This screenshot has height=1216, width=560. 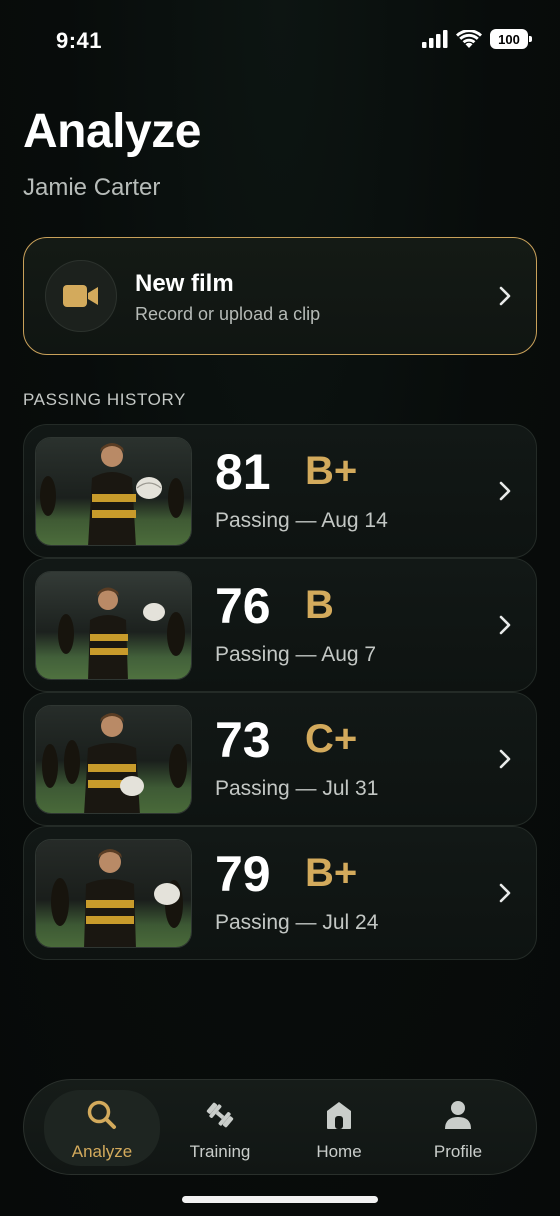 I want to click on person-icon, so click(x=458, y=1115).